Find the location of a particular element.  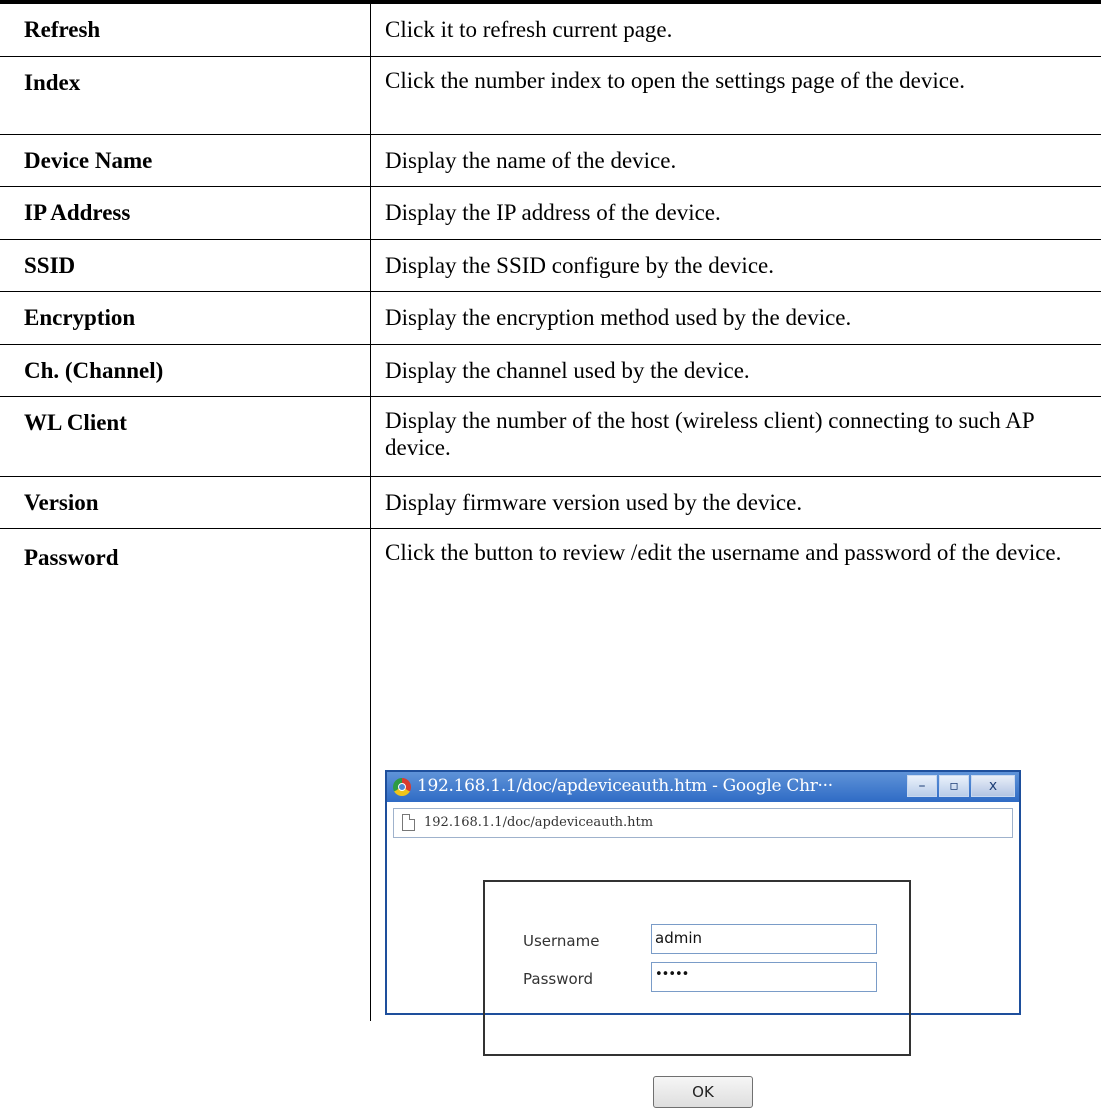

term-cell: Ch. (Channel) is located at coordinates (94, 370).